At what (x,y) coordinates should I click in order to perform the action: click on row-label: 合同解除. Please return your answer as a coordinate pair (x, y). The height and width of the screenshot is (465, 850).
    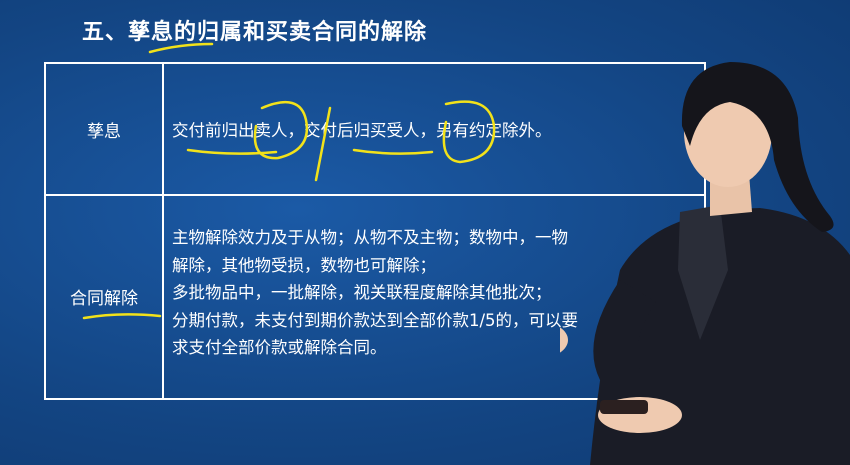
    Looking at the image, I should click on (105, 296).